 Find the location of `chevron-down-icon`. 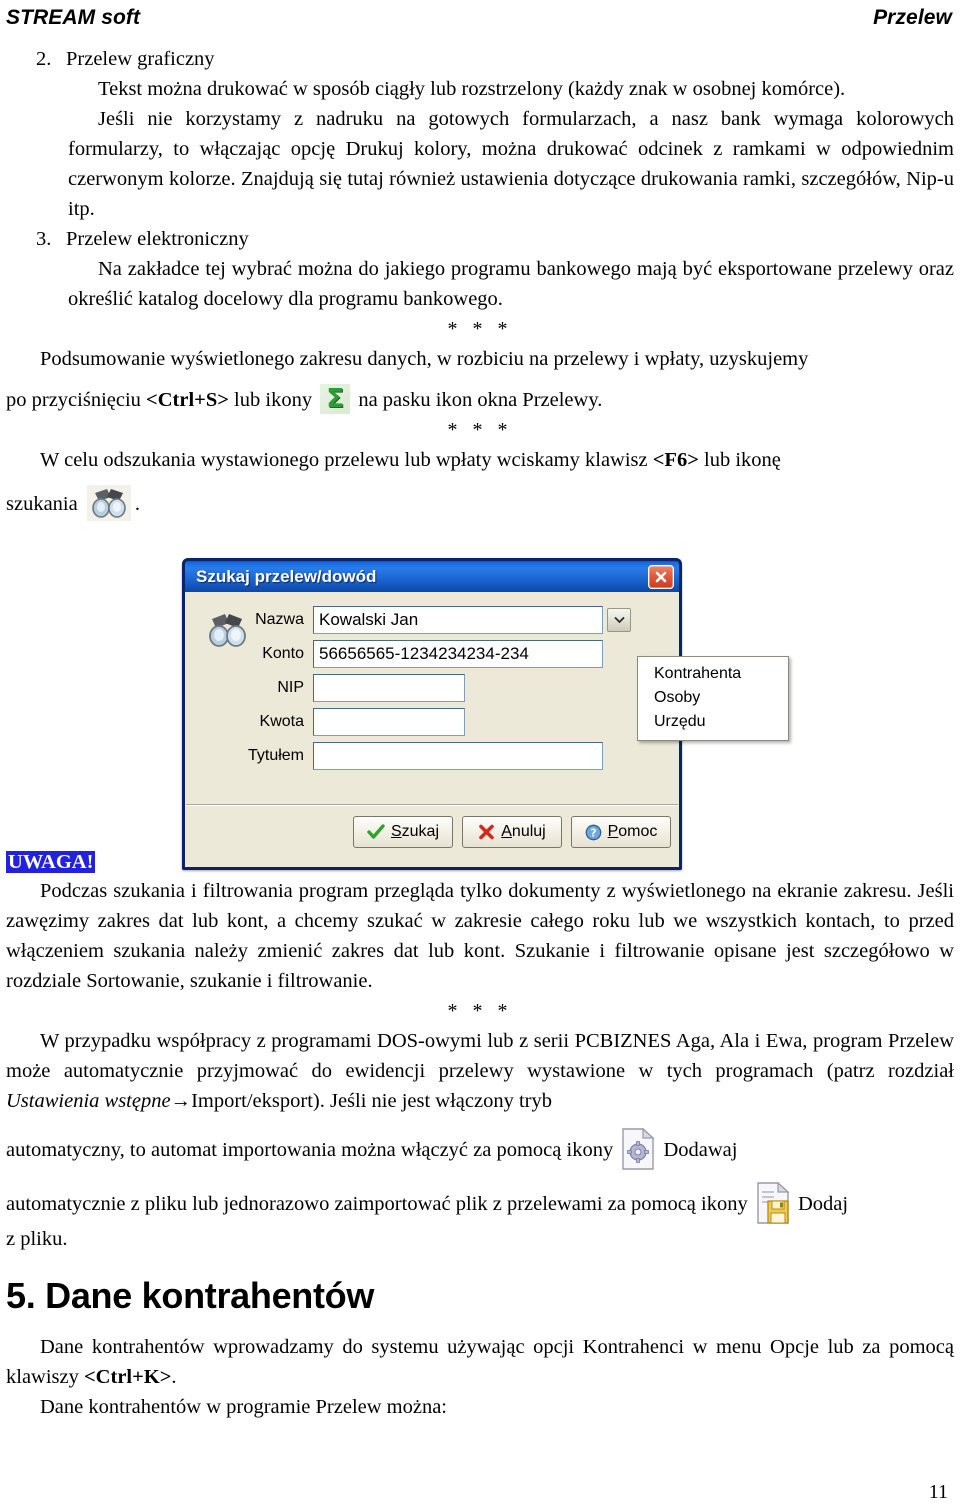

chevron-down-icon is located at coordinates (619, 619).